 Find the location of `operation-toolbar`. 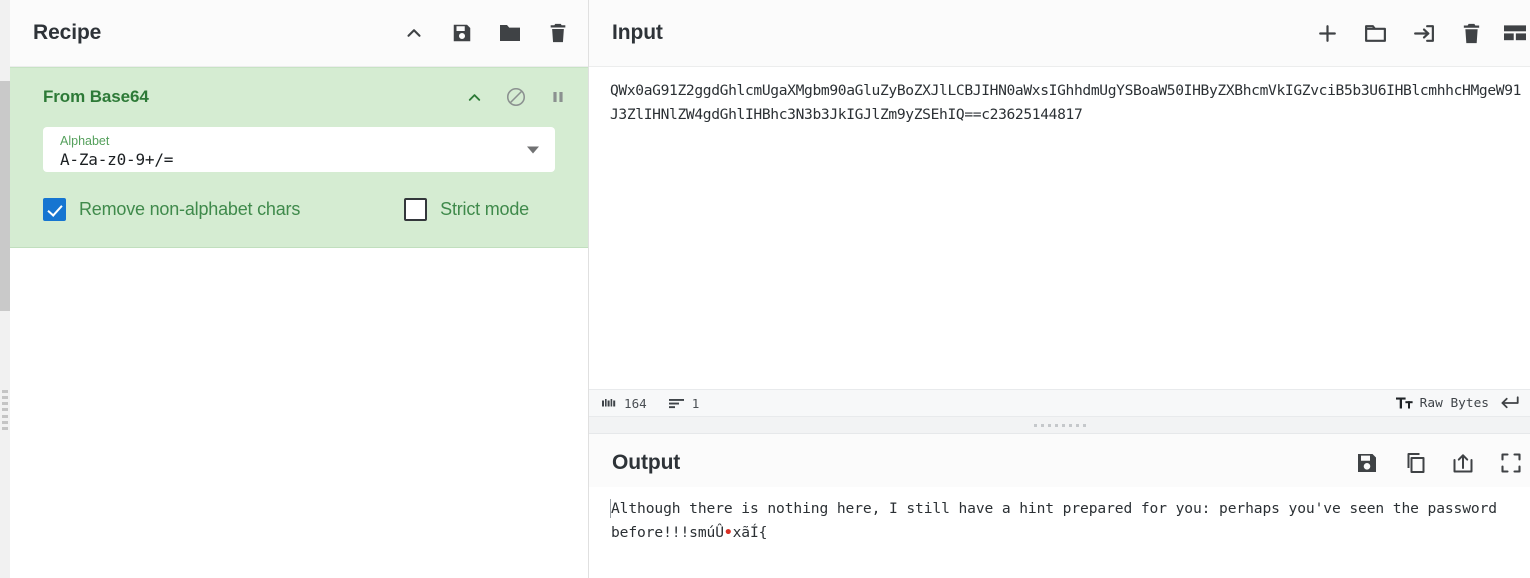

operation-toolbar is located at coordinates (516, 97).